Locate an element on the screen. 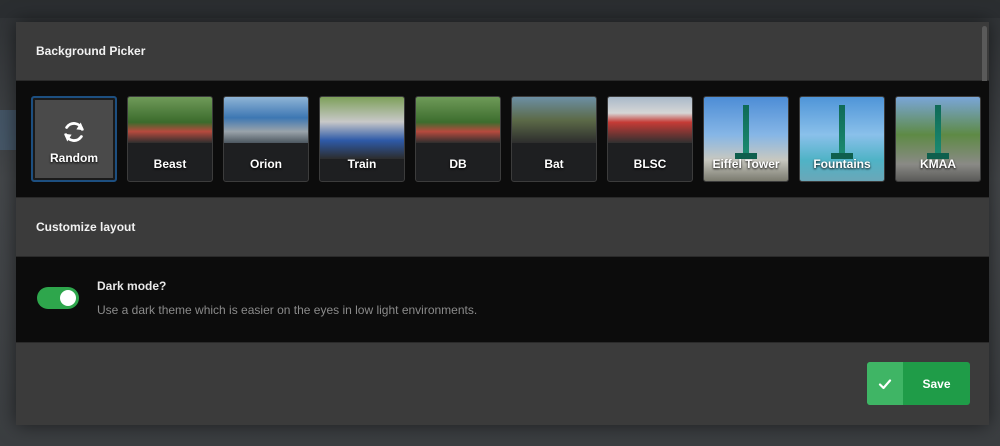 The width and height of the screenshot is (1000, 446). customize-layout-header: Customize layout is located at coordinates (502, 227).